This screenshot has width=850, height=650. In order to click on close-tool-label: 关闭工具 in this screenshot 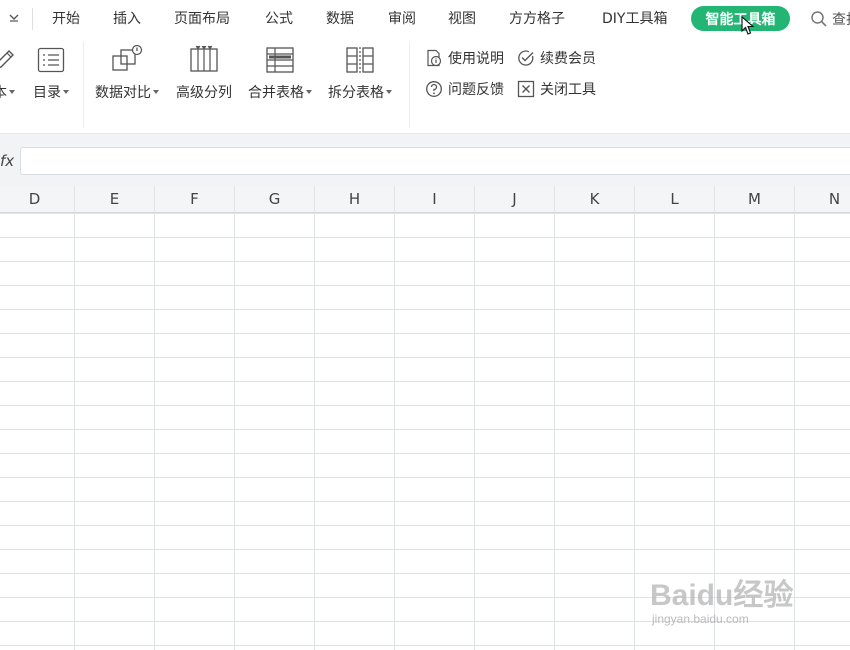, I will do `click(568, 90)`.